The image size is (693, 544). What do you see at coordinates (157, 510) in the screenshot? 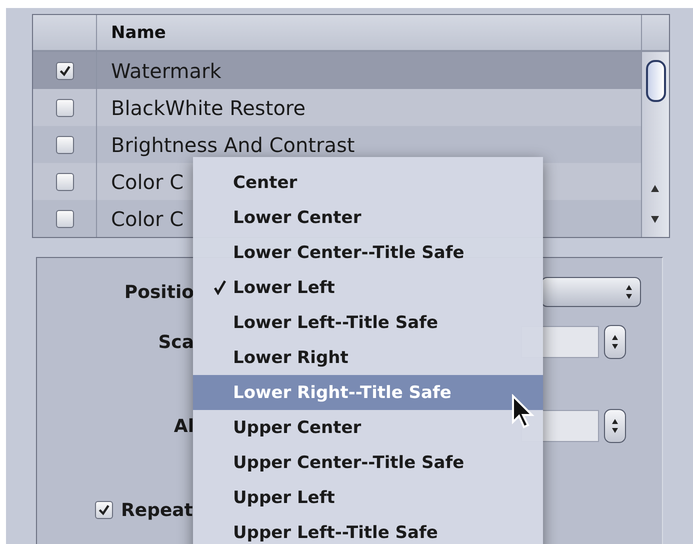
I see `checkbox-label: Repeat` at bounding box center [157, 510].